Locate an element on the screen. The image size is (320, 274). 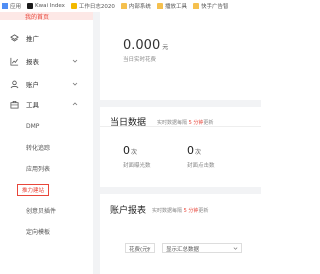
spend-unit: 元 is located at coordinates (165, 47).